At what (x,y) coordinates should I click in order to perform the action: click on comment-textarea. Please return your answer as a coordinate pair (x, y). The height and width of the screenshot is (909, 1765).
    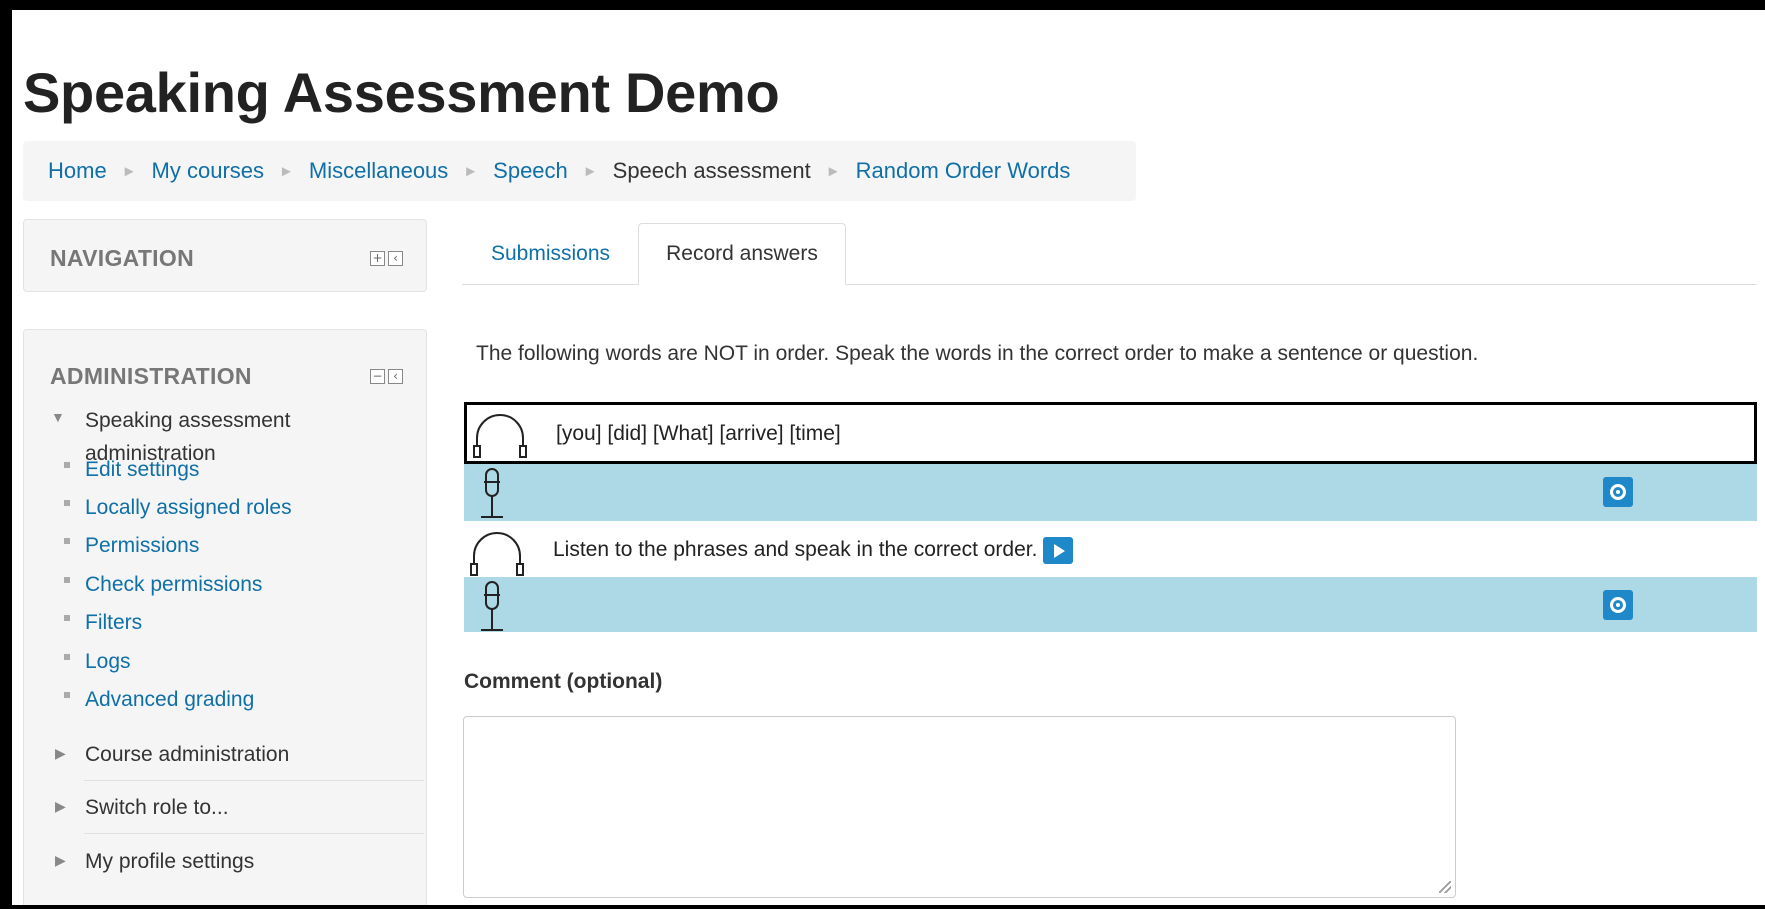
    Looking at the image, I should click on (959, 807).